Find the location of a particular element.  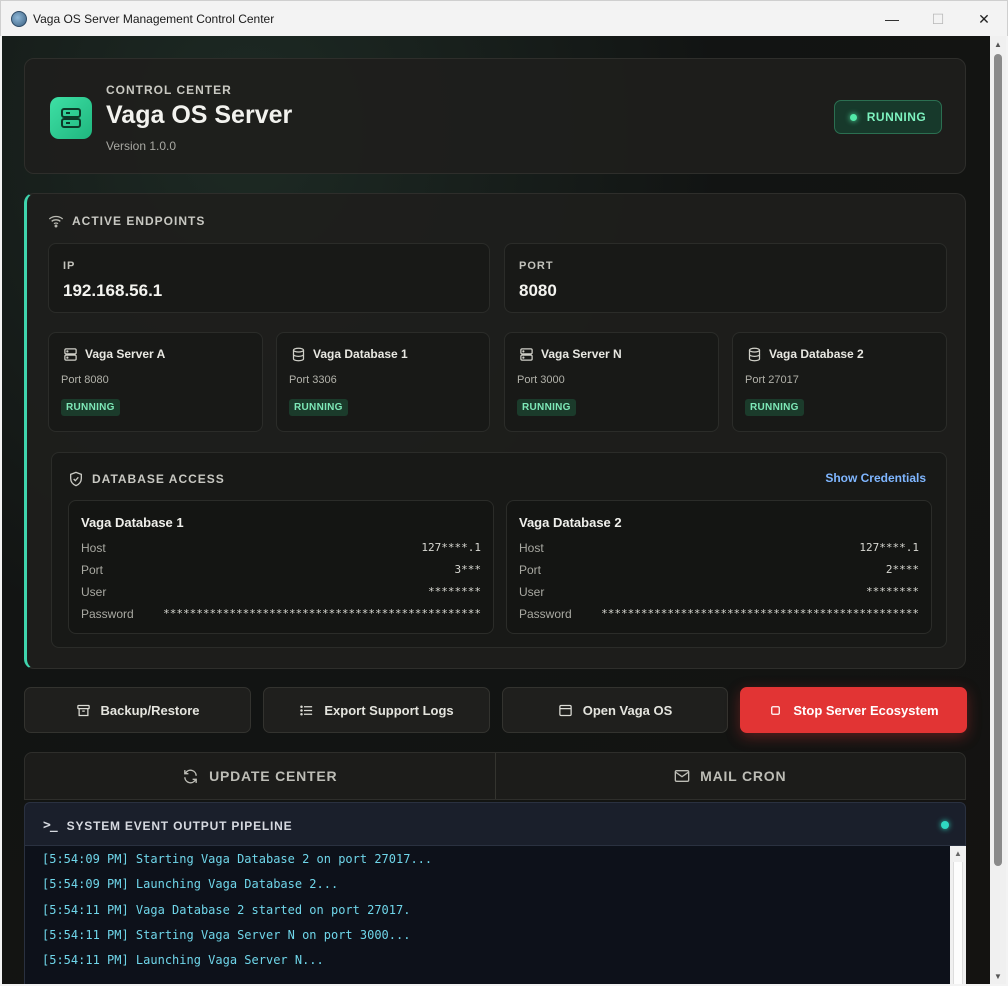

ip-label: IP is located at coordinates (69, 266).